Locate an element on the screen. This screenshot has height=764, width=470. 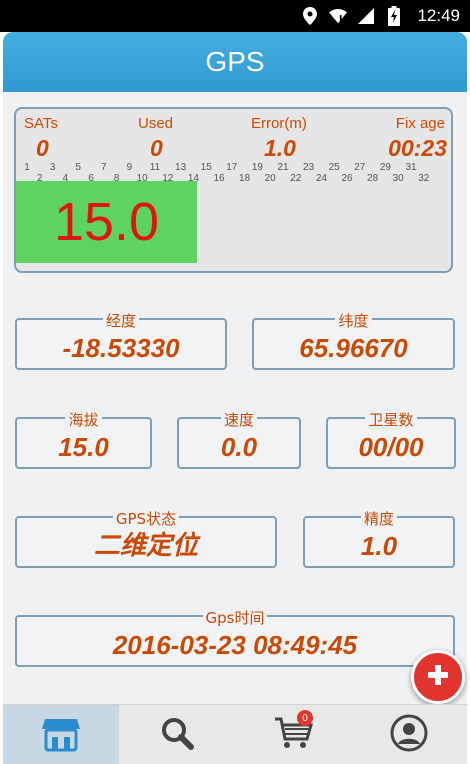
nav-store is located at coordinates (61, 734).